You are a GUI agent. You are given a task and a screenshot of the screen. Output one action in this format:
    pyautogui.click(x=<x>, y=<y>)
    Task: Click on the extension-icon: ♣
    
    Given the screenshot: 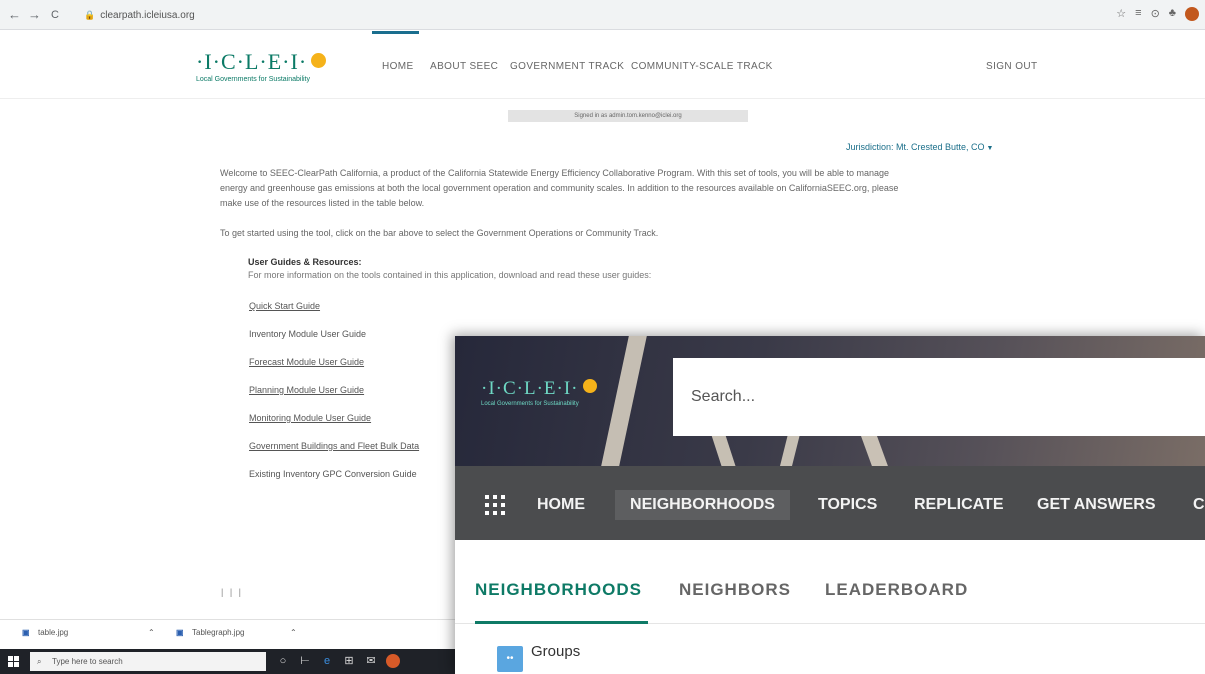 What is the action you would take?
    pyautogui.click(x=1172, y=14)
    